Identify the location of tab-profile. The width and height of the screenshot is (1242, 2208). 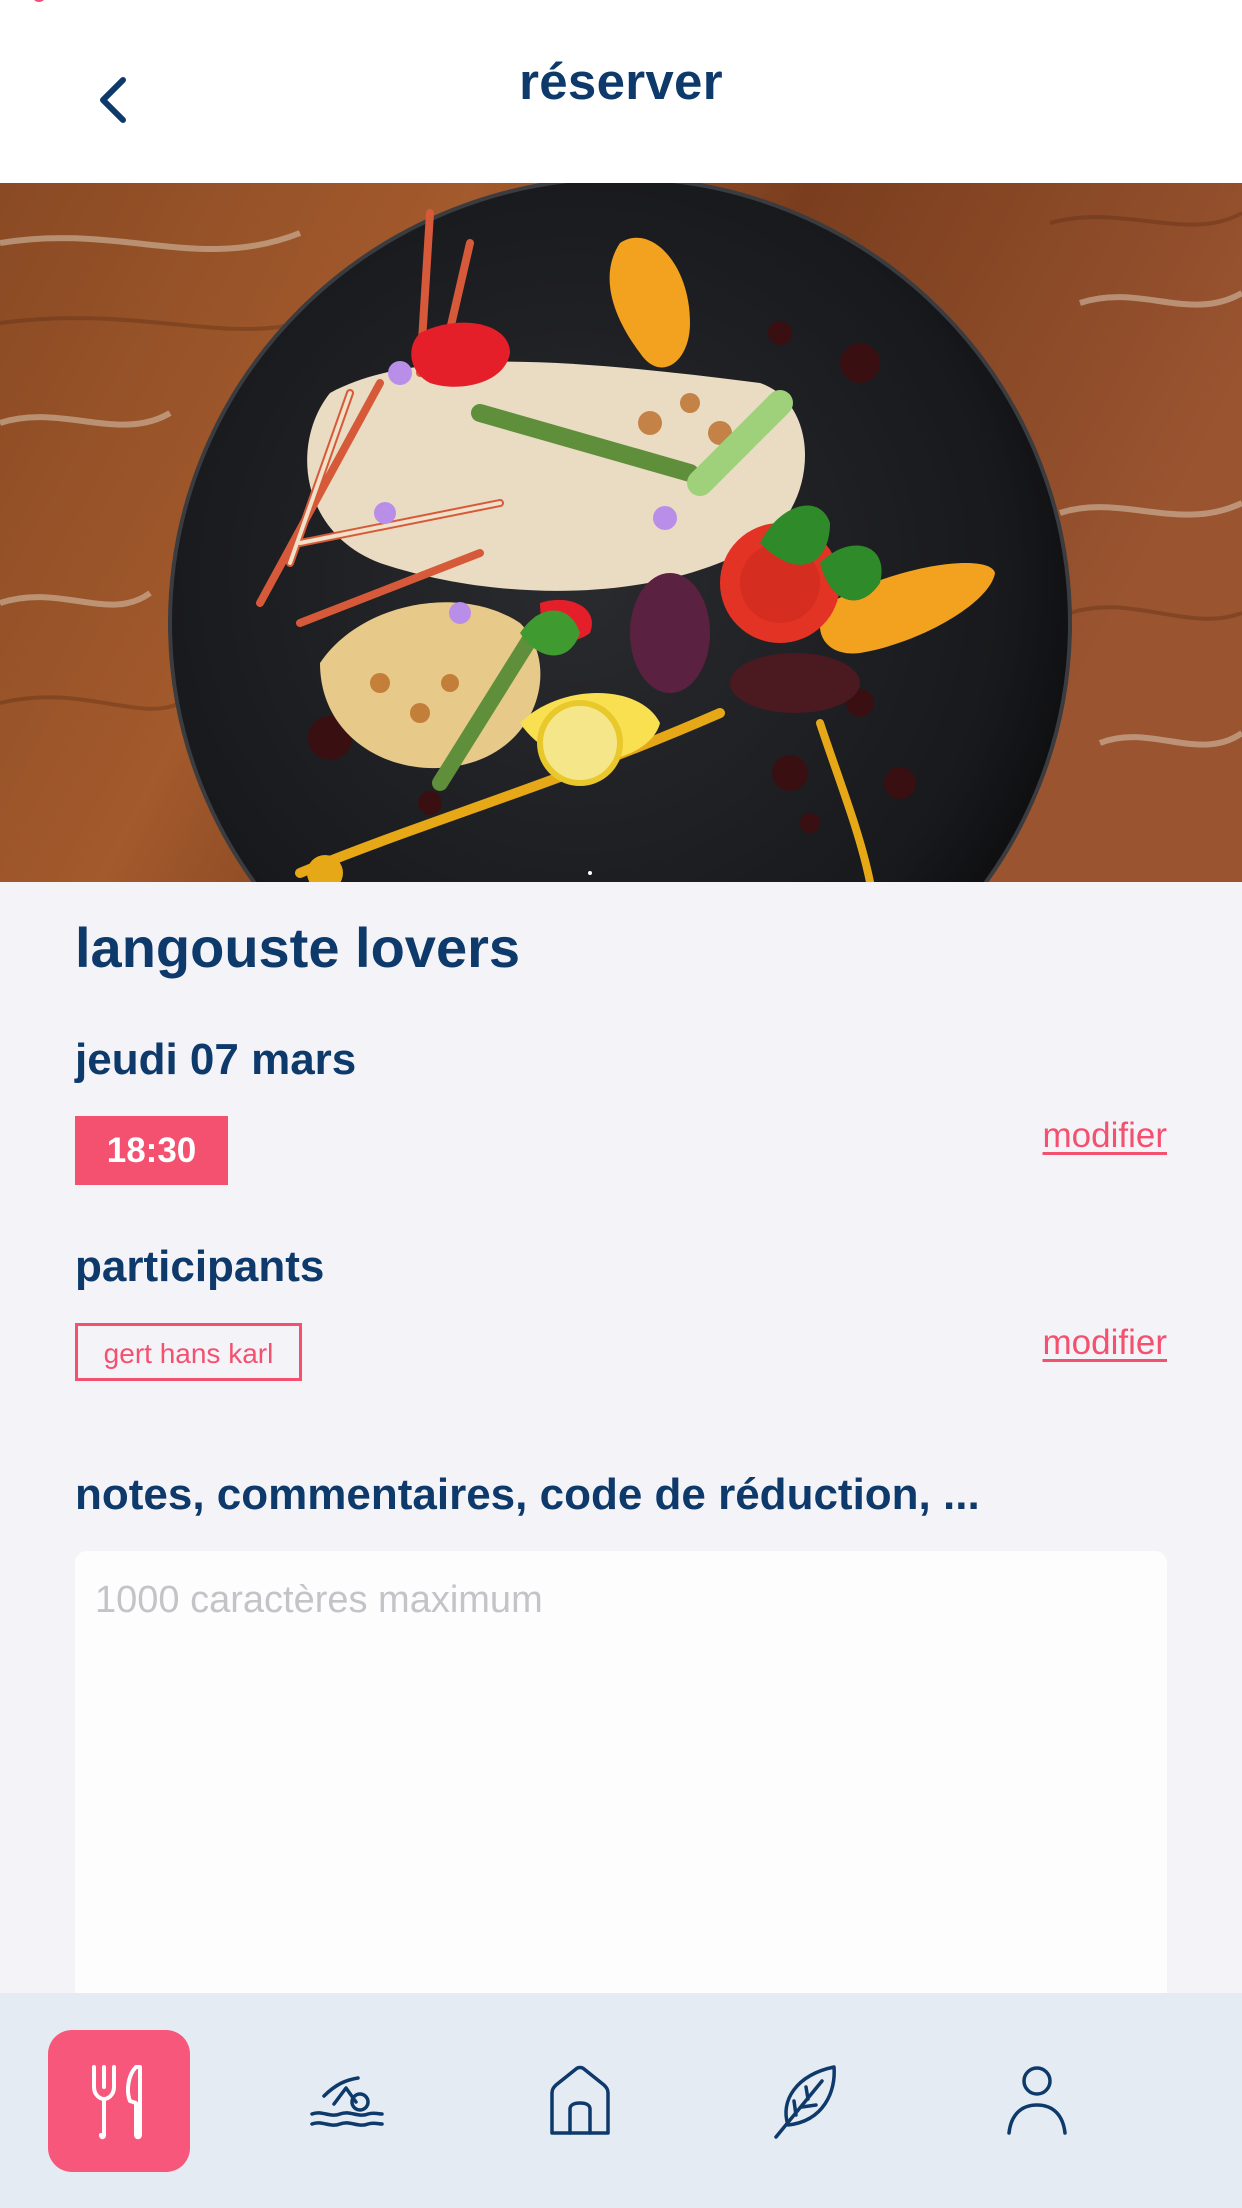
(1037, 2101).